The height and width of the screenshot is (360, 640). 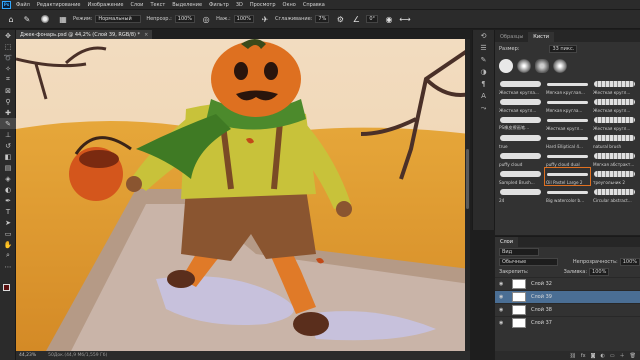 What do you see at coordinates (27, 355) in the screenshot?
I see `zoom-level: 44,23%` at bounding box center [27, 355].